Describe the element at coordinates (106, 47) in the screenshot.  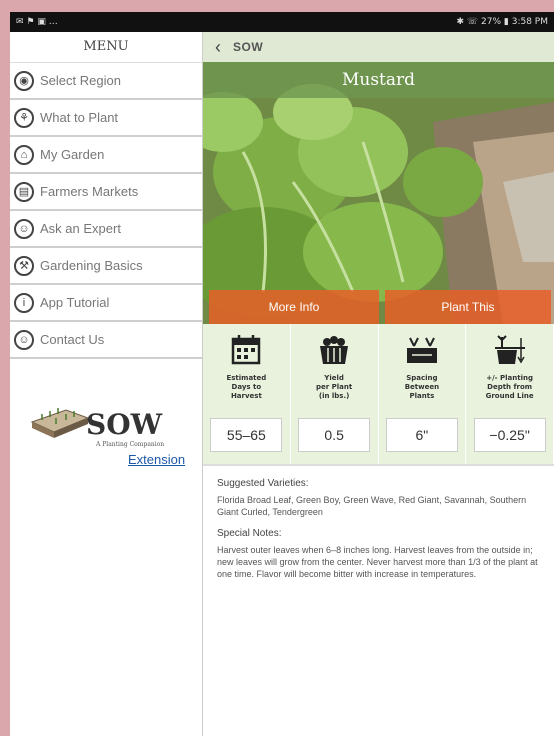
I see `menu-title: MENU` at that location.